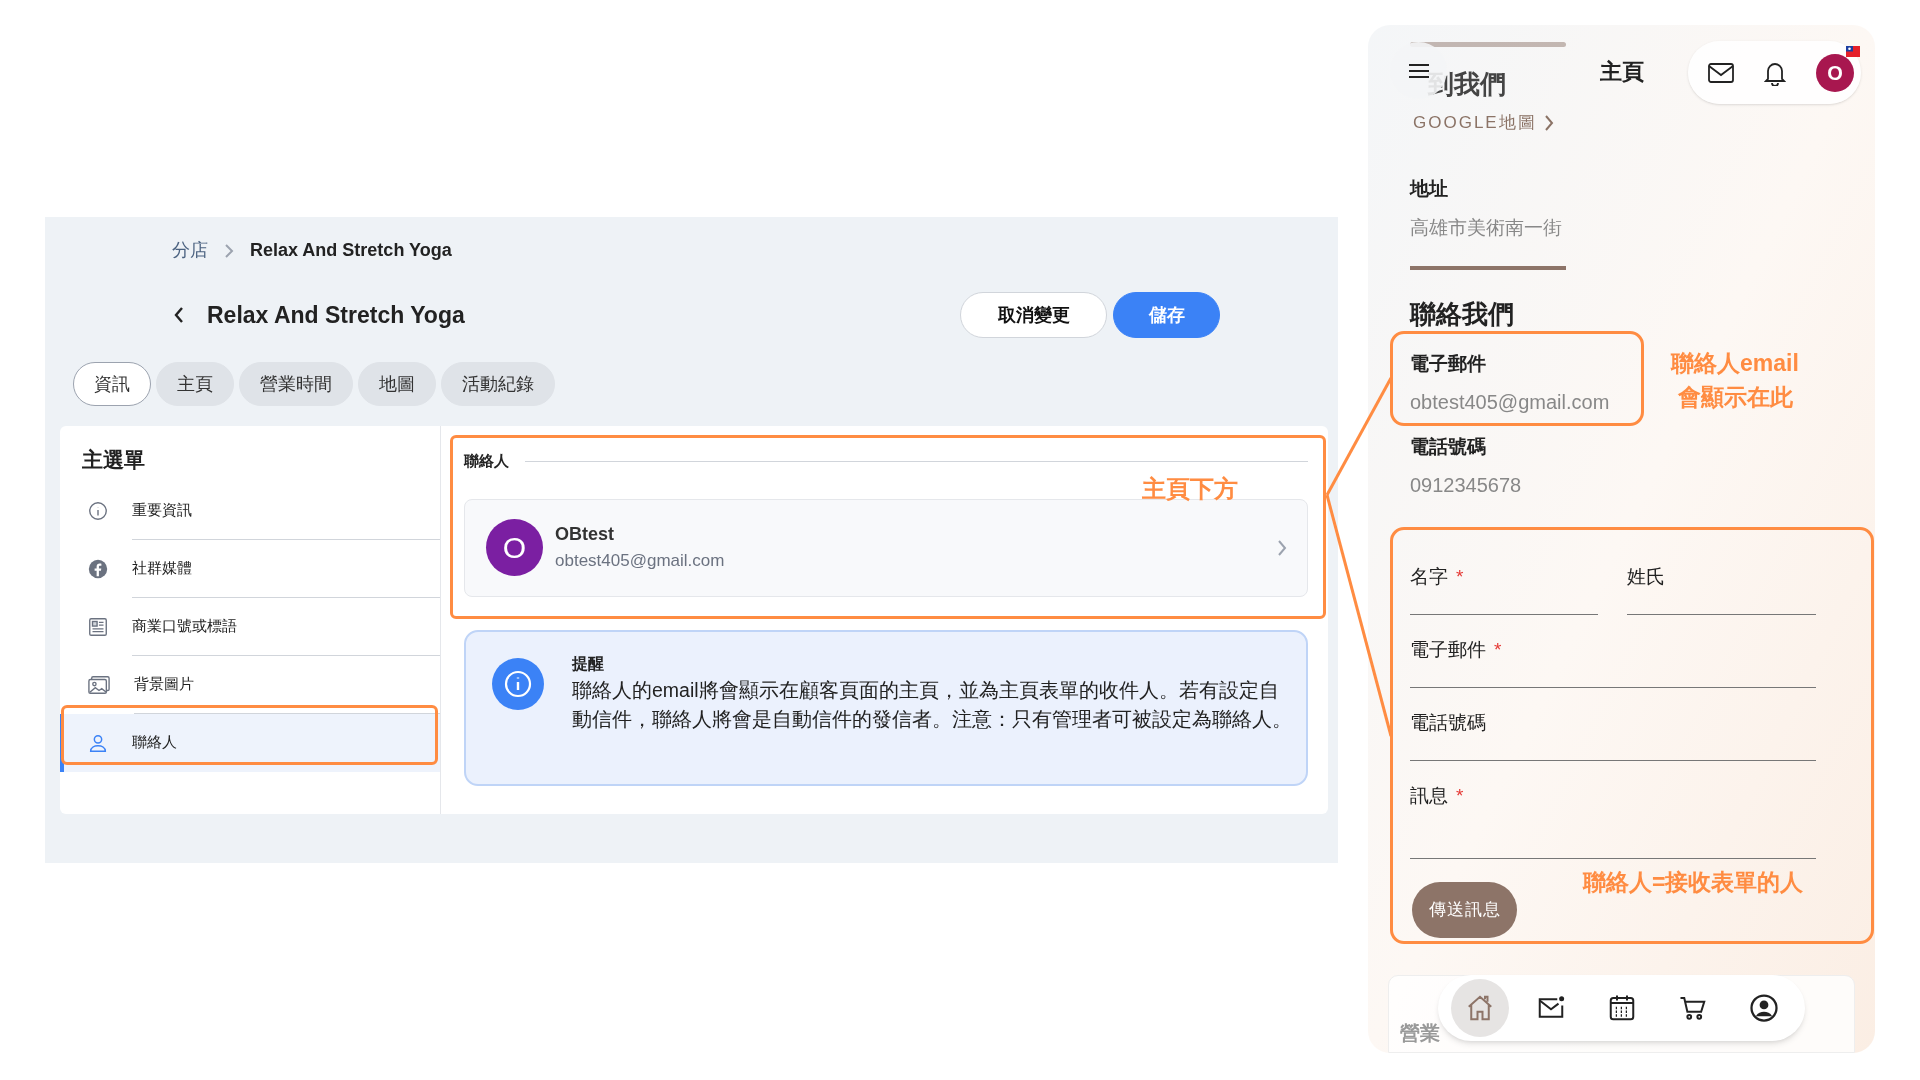 The image size is (1920, 1080). What do you see at coordinates (1613, 653) in the screenshot?
I see `input-field: 電子郵件 *` at bounding box center [1613, 653].